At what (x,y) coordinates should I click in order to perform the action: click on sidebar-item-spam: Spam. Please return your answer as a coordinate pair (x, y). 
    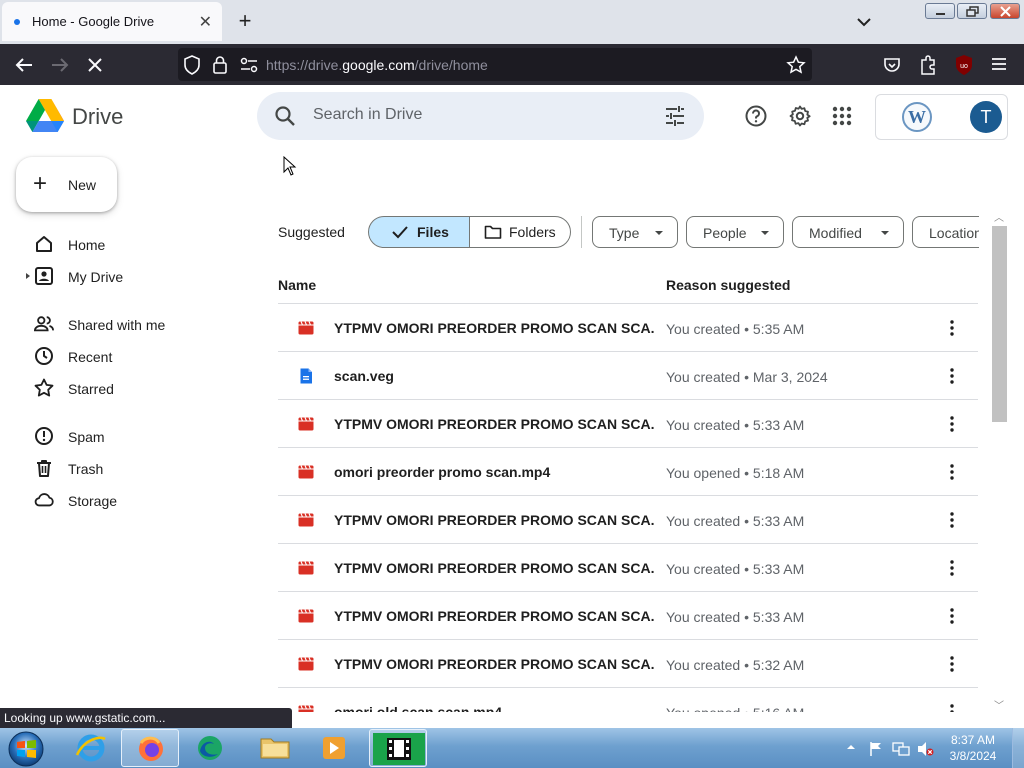
    Looking at the image, I should click on (130, 437).